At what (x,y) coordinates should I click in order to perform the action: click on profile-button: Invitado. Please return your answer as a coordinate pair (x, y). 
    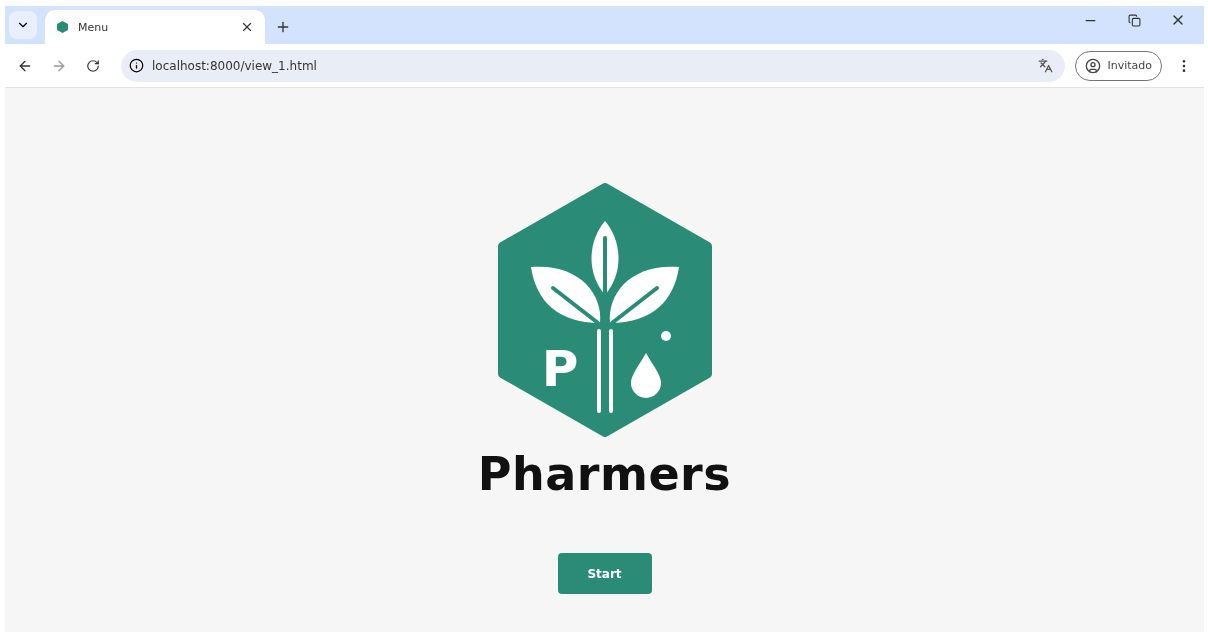
    Looking at the image, I should click on (1118, 65).